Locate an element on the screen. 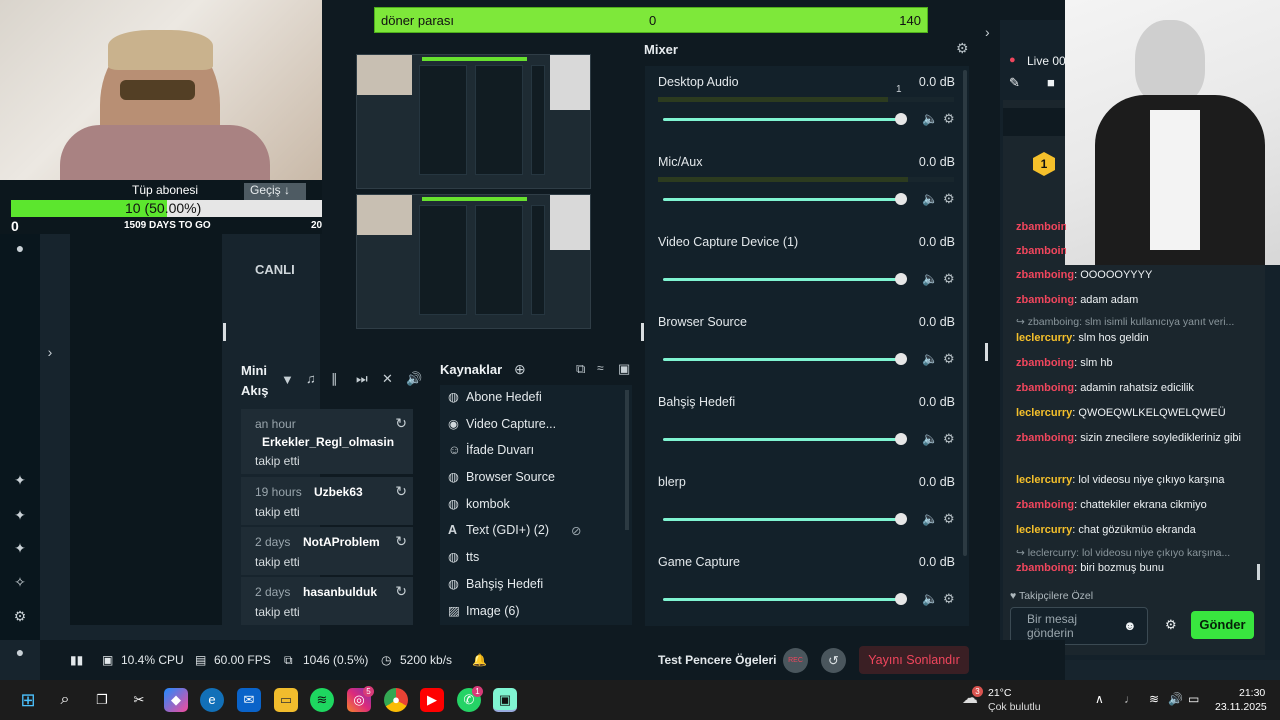 This screenshot has height=720, width=1280. edge-icon: e is located at coordinates (212, 700).